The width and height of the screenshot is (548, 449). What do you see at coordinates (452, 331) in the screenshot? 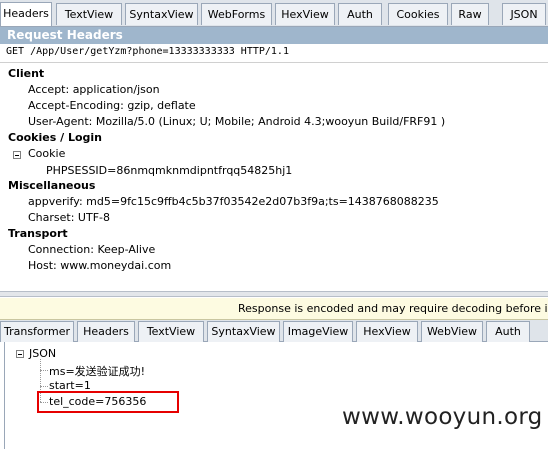
I see `tab-response-webview: WebView` at bounding box center [452, 331].